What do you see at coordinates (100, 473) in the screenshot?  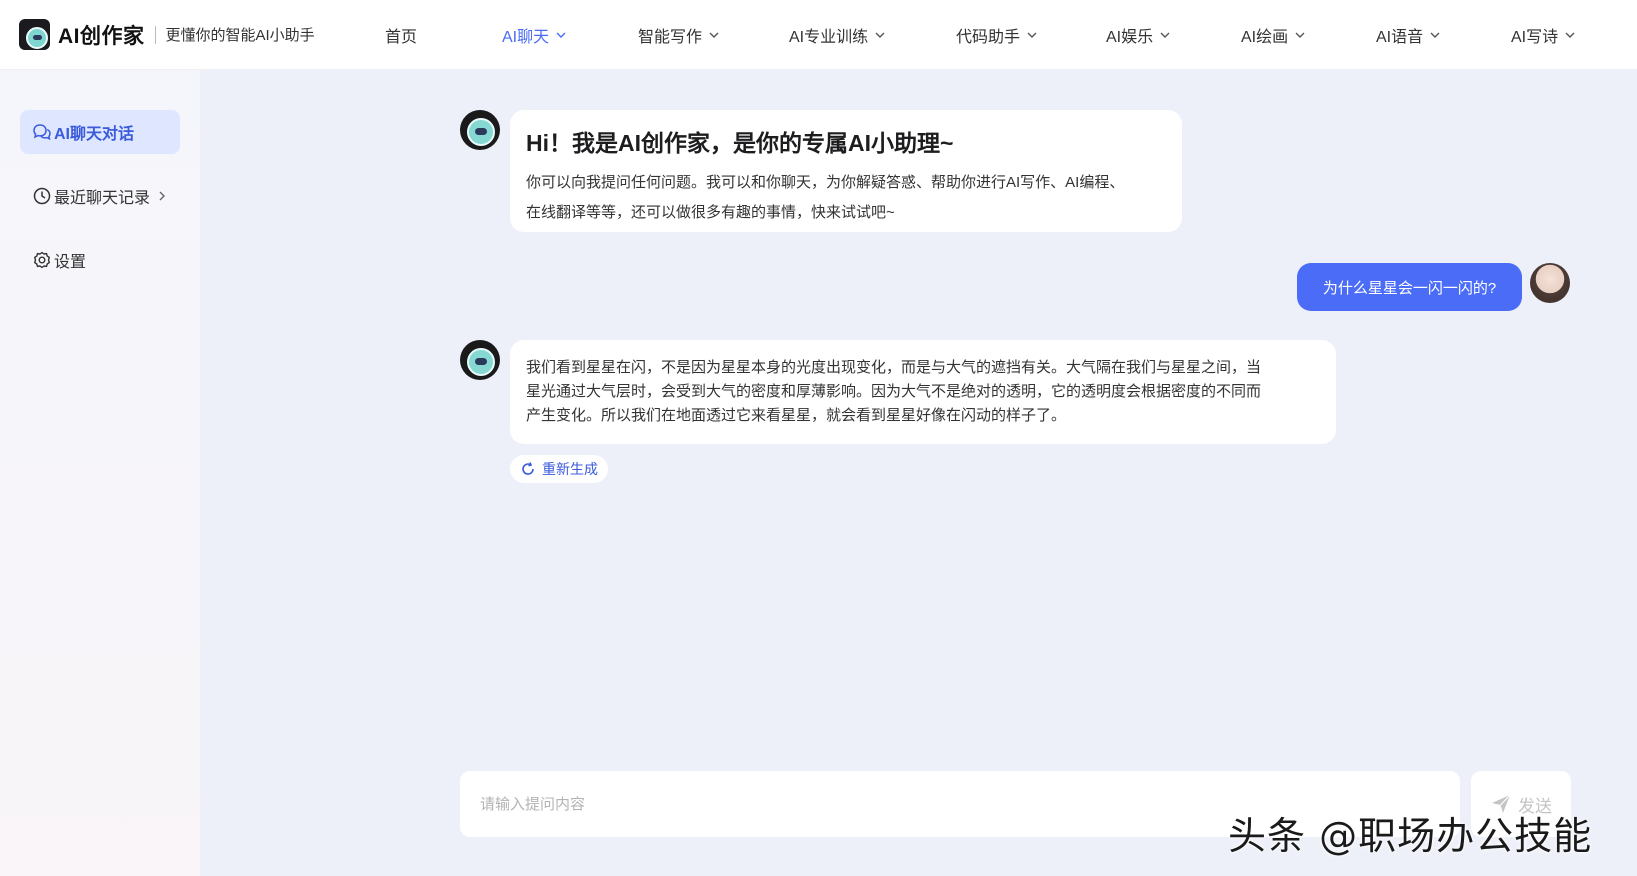 I see `sidebar: AI聊天对话 最近聊天记录 设置` at bounding box center [100, 473].